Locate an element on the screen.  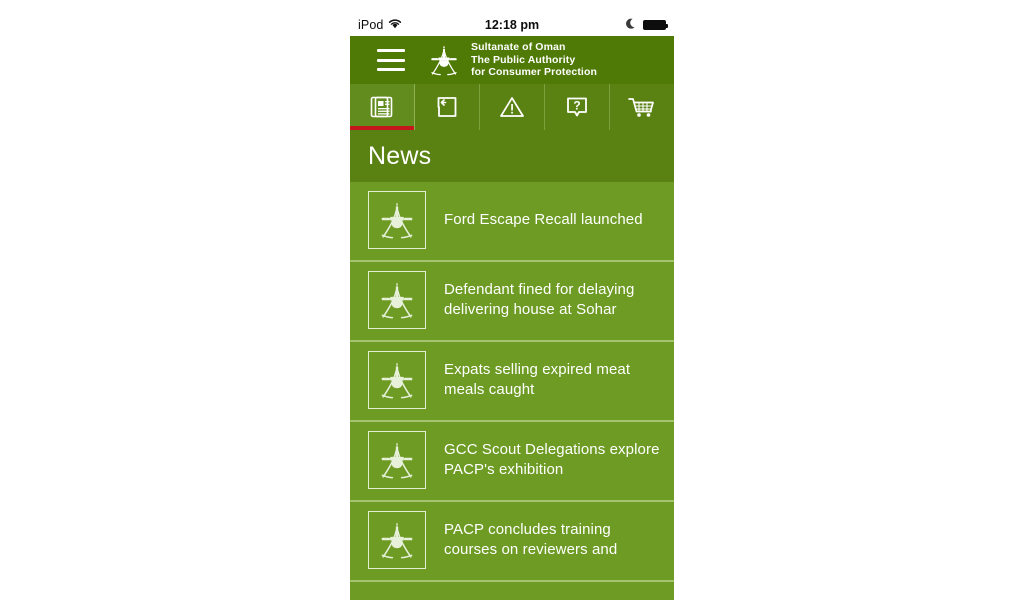
warning-triangle-icon is located at coordinates (512, 107).